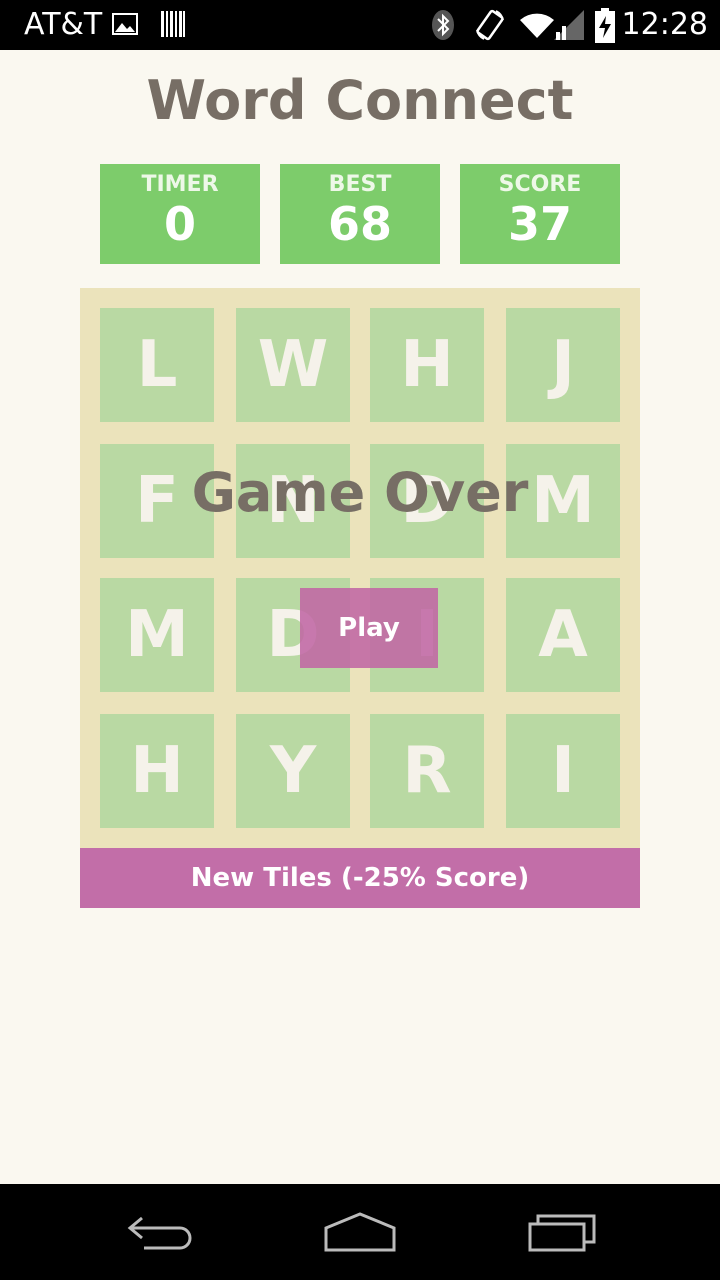 The width and height of the screenshot is (720, 1280). What do you see at coordinates (360, 184) in the screenshot?
I see `best-label: BEST` at bounding box center [360, 184].